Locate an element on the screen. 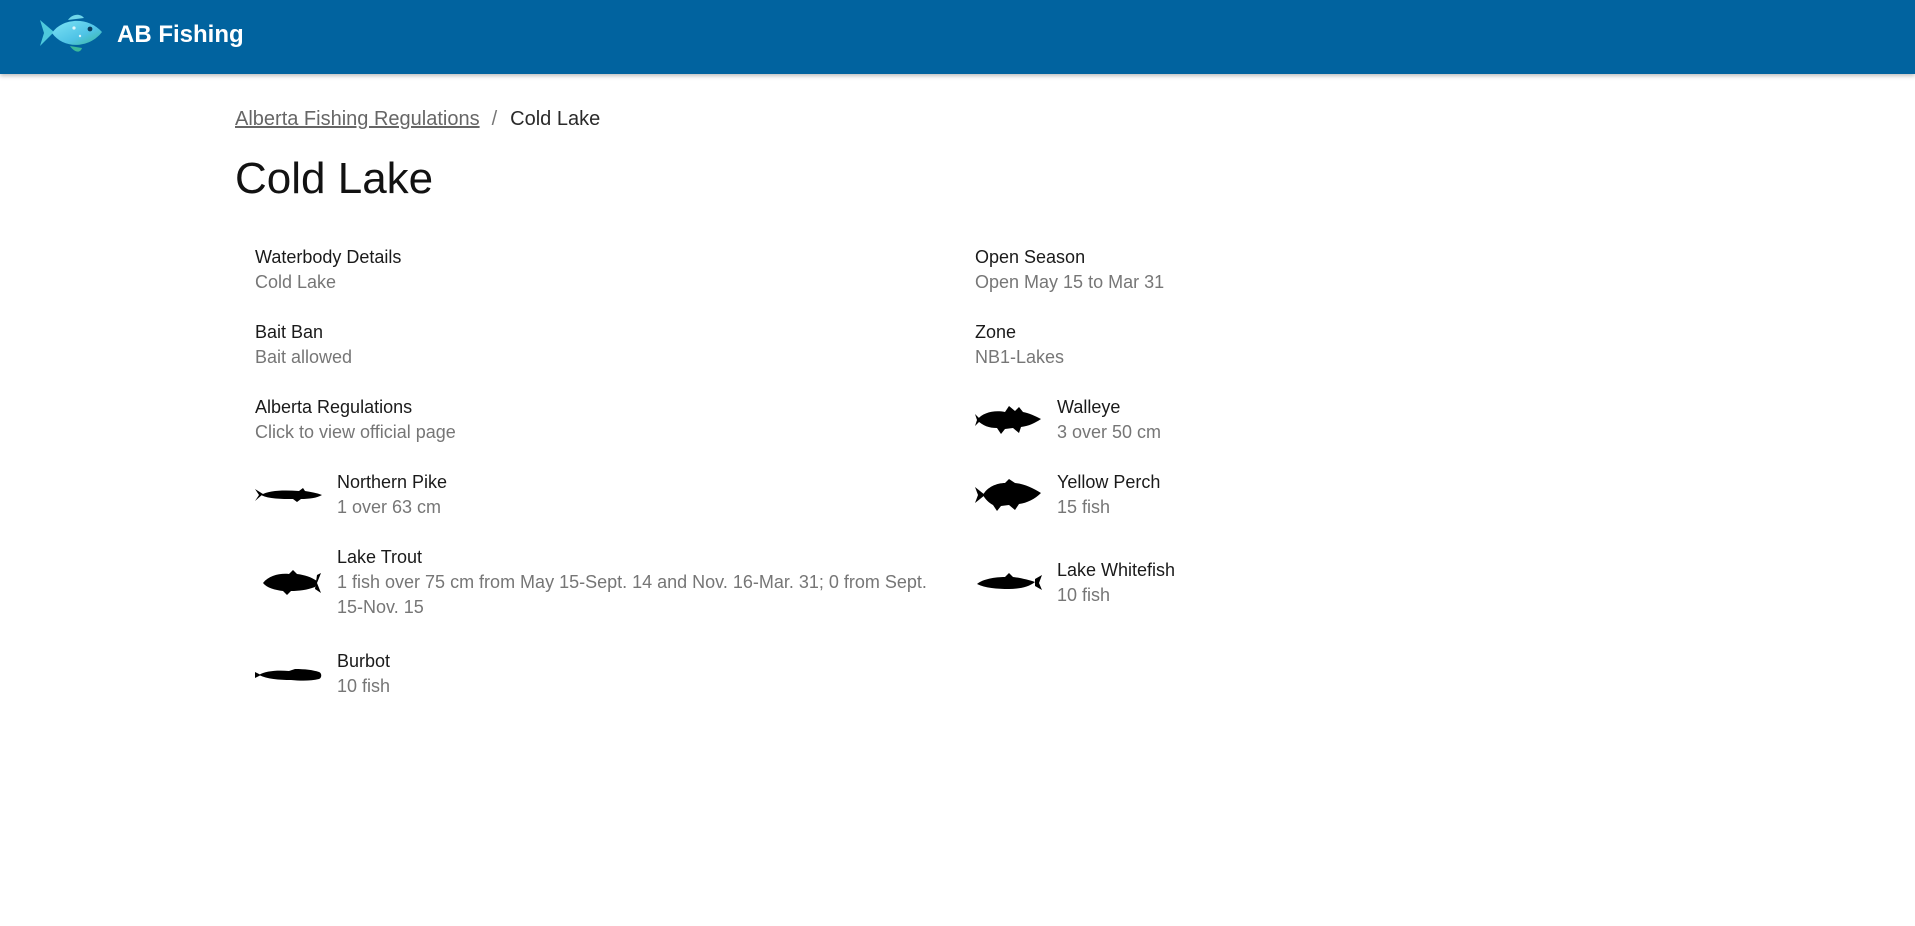 This screenshot has height=926, width=1915. alberta-regulations-value: Click to view official page is located at coordinates (355, 432).